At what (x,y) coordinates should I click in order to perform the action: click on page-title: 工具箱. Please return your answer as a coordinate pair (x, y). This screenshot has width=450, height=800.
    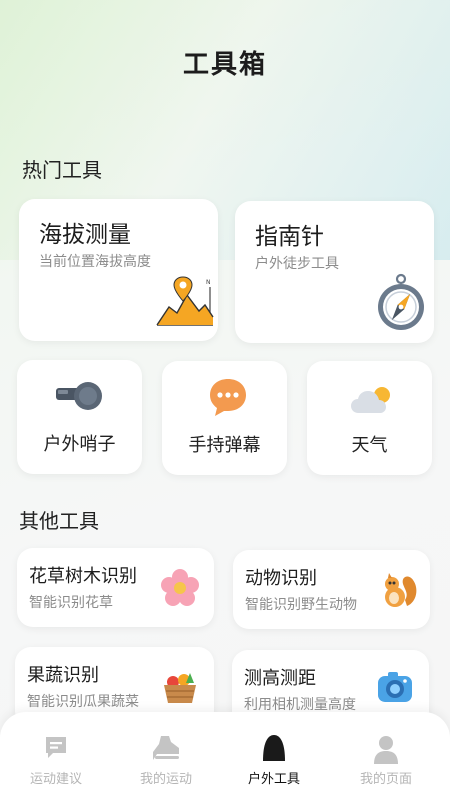
    Looking at the image, I should click on (224, 65).